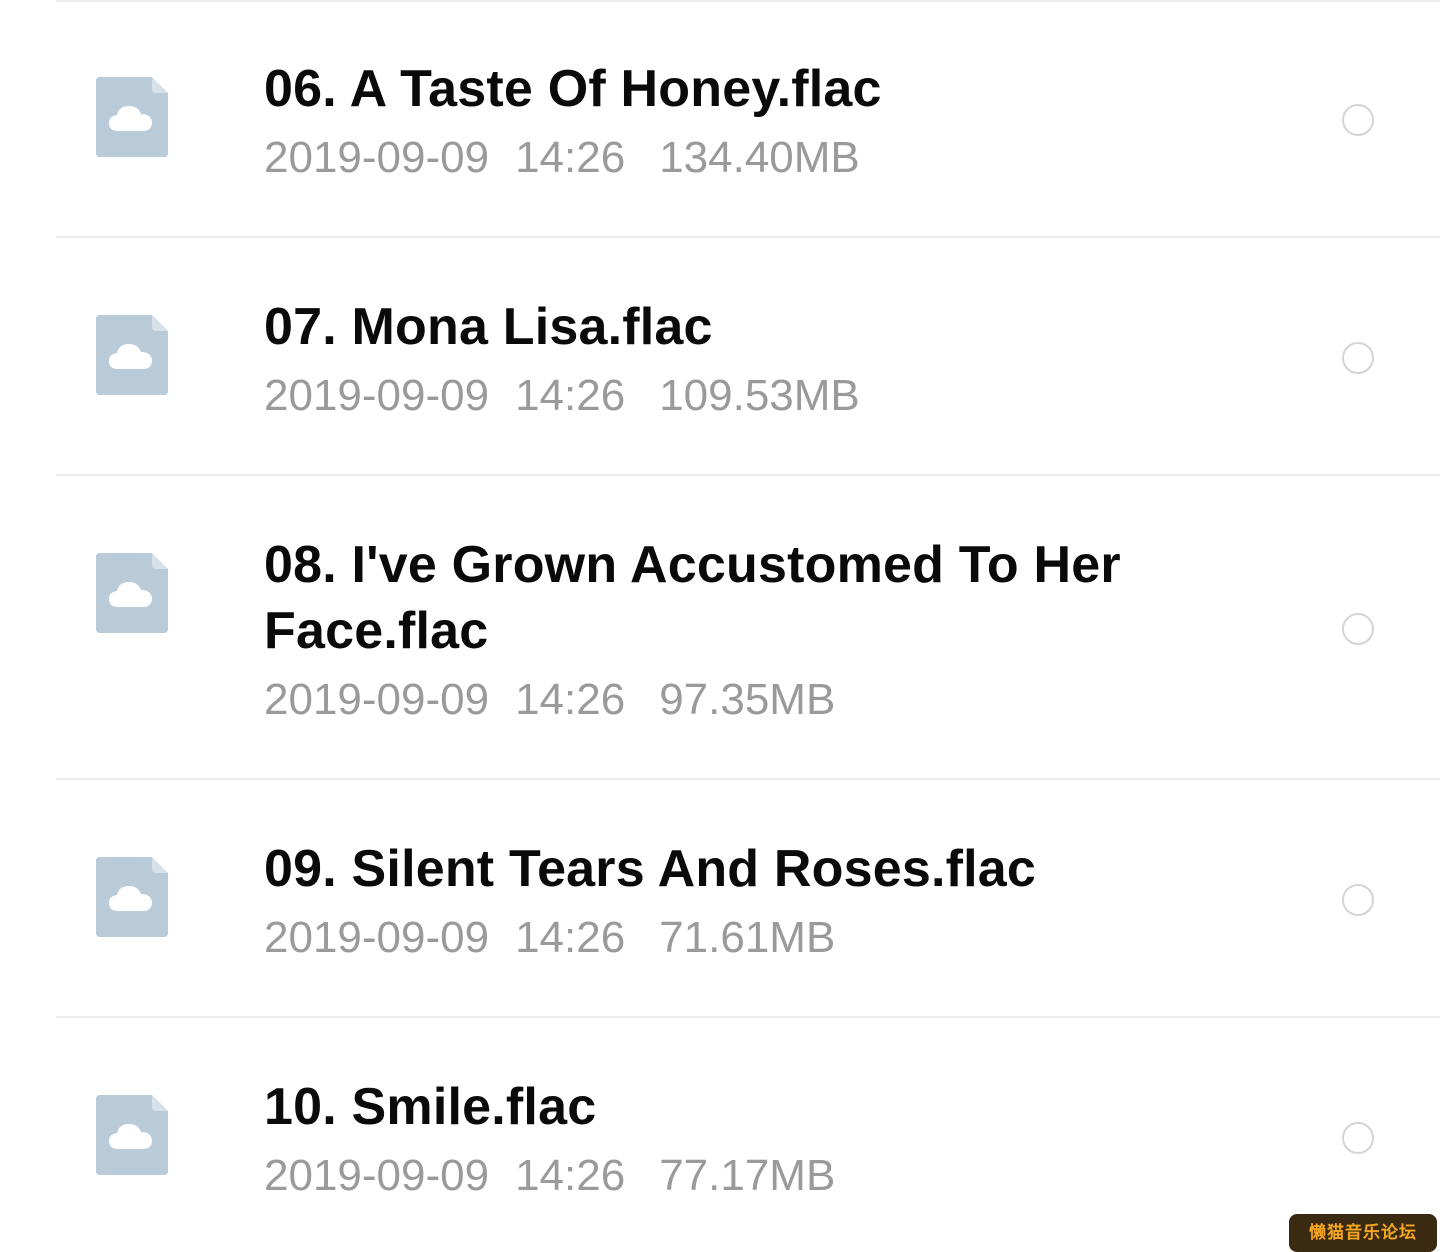  I want to click on file-name: 09. Silent Tears And Roses.flac, so click(650, 869).